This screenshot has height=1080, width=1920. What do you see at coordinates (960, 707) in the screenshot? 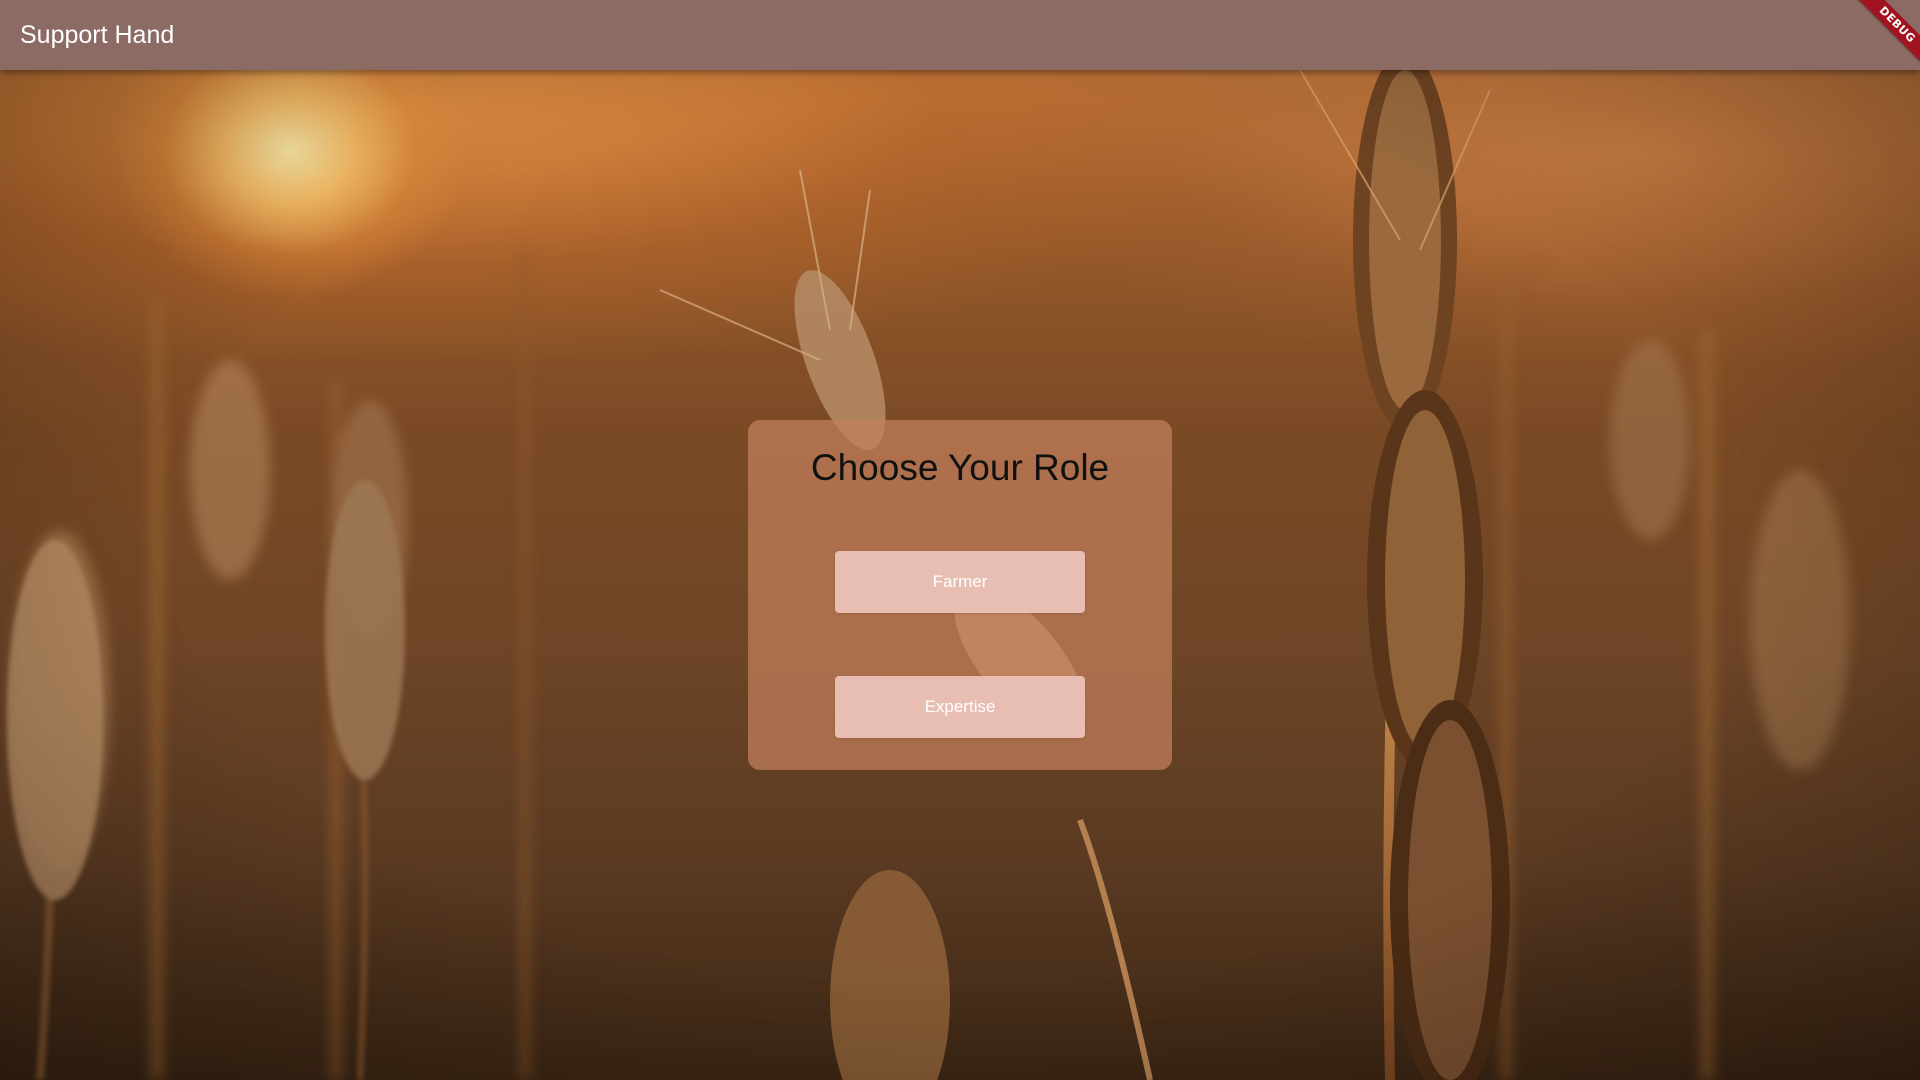
I see `expertise-role-button: Expertise` at bounding box center [960, 707].